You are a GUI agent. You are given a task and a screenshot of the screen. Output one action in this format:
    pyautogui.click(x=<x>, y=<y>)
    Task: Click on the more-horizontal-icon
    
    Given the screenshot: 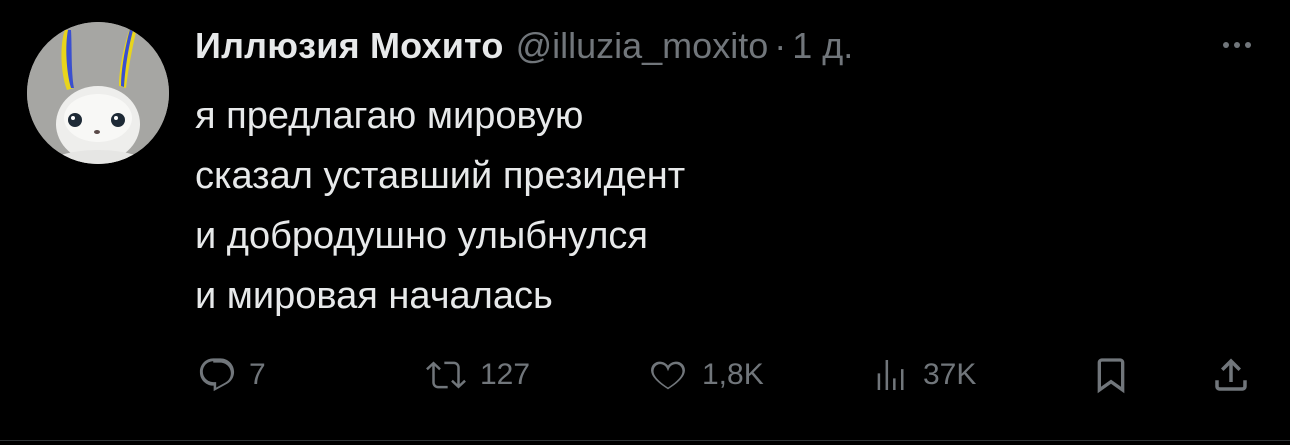 What is the action you would take?
    pyautogui.click(x=1237, y=45)
    